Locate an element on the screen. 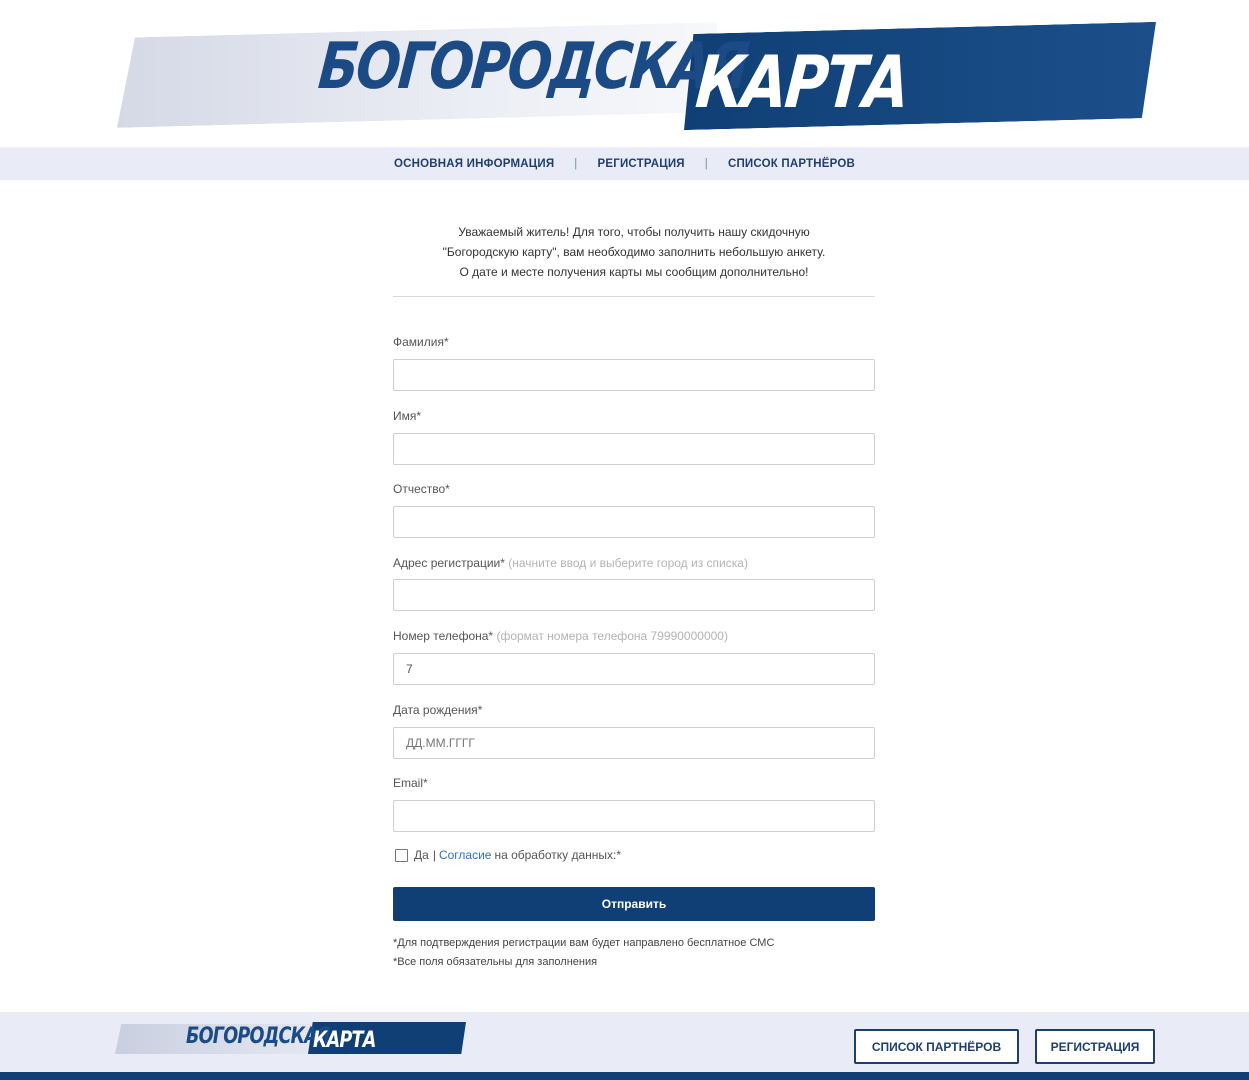 This screenshot has width=1249, height=1080. nav-item-registration: РЕГИСТРАЦИЯ is located at coordinates (640, 164).